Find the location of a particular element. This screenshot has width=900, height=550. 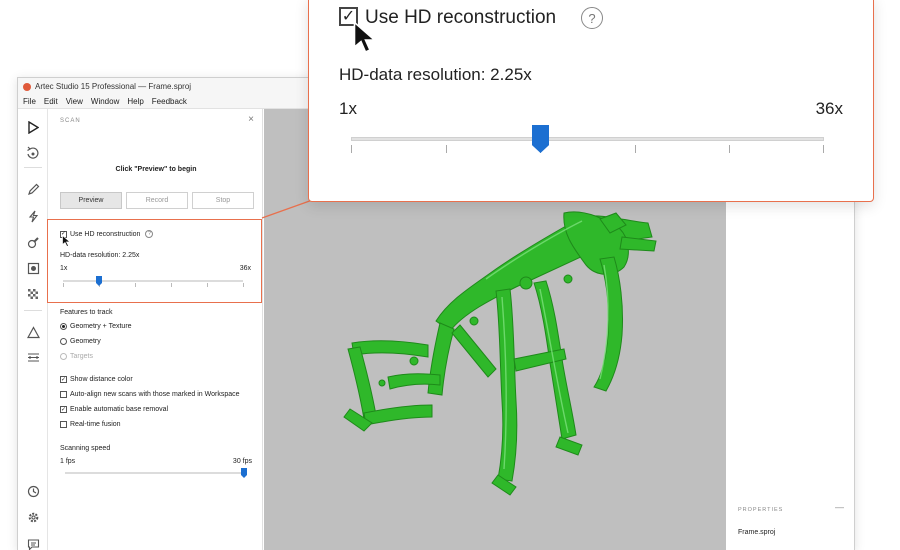

resolution-slider-zoomed is located at coordinates (587, 139).